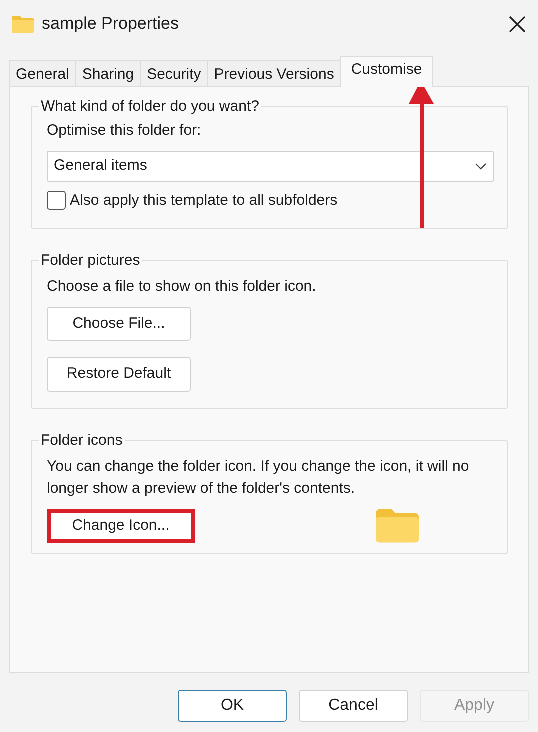  Describe the element at coordinates (232, 706) in the screenshot. I see `button: OK` at that location.